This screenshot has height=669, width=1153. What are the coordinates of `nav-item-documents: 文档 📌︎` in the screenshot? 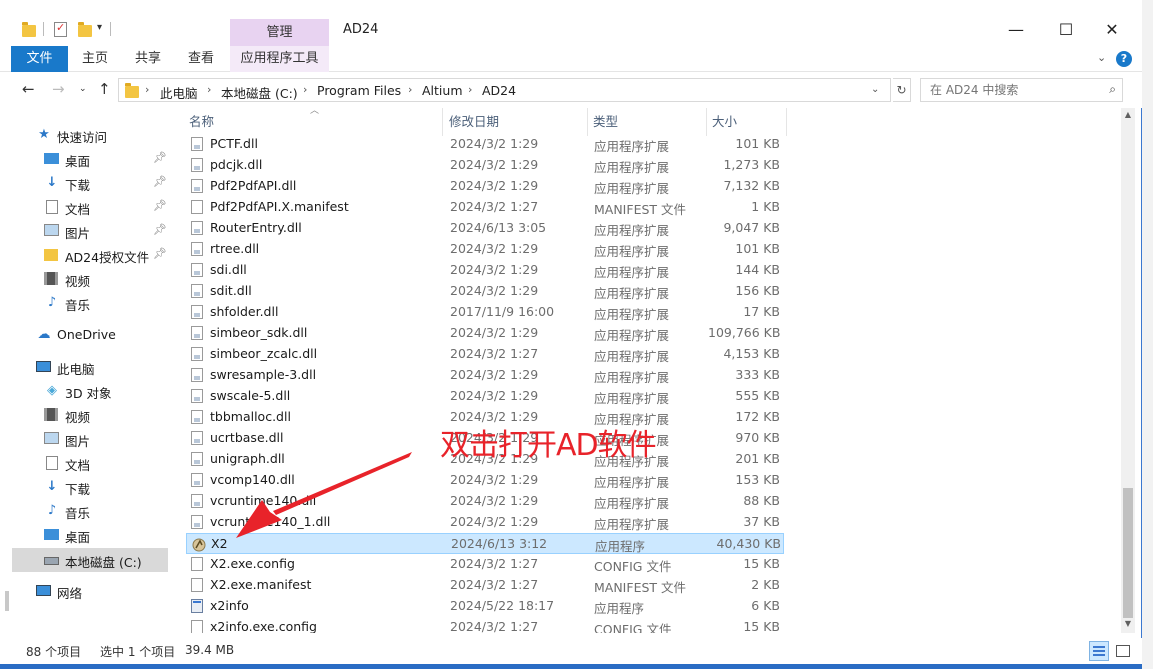 It's located at (84, 207).